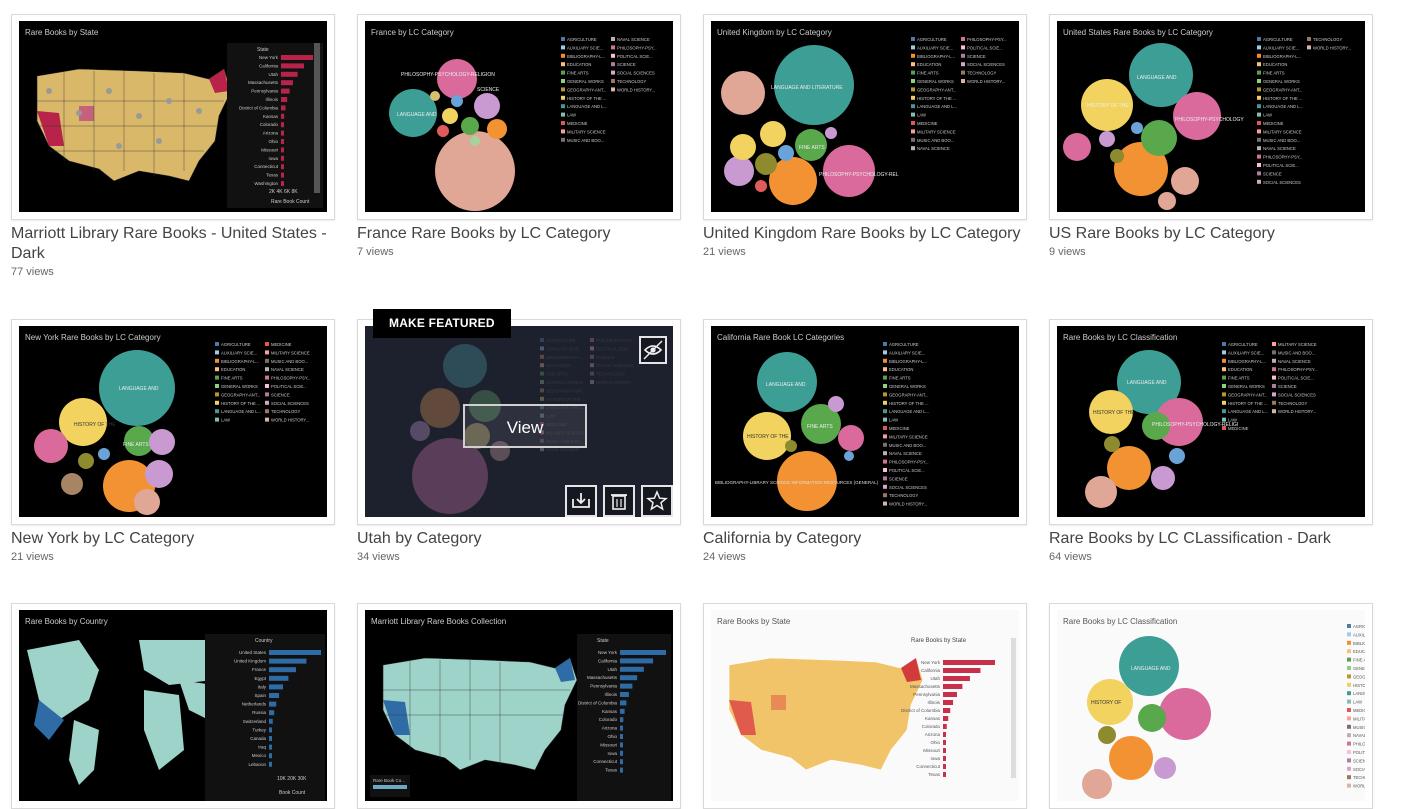 Image resolution: width=1405 pixels, height=809 pixels. I want to click on scrollbar, so click(317, 118).